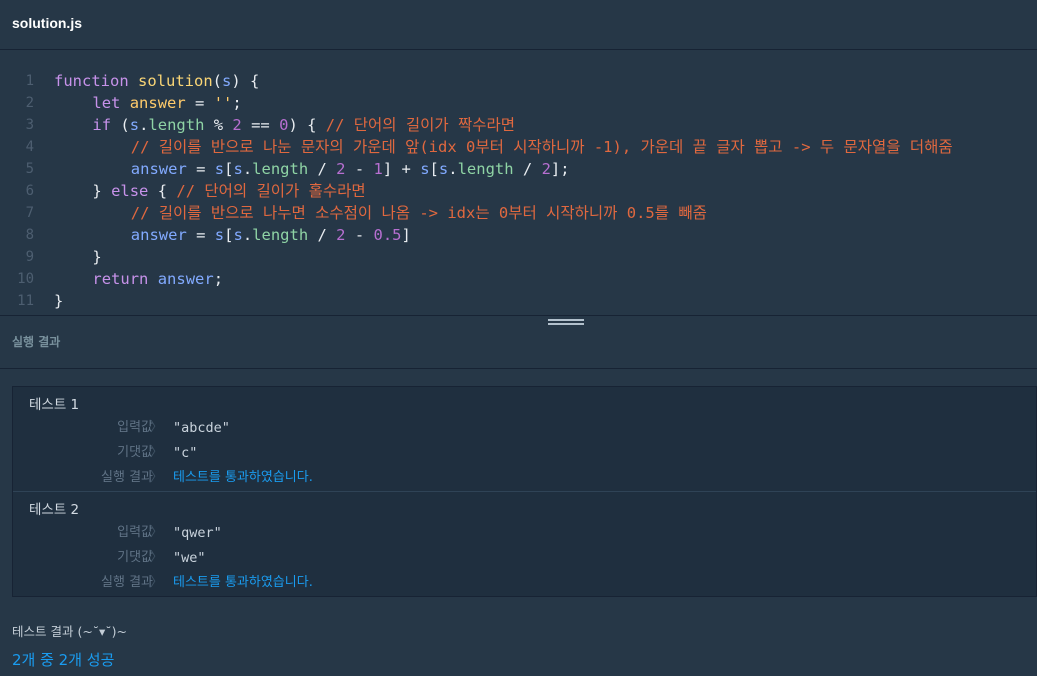 Image resolution: width=1037 pixels, height=676 pixels. Describe the element at coordinates (387, 169) in the screenshot. I see `code-token: ]` at that location.